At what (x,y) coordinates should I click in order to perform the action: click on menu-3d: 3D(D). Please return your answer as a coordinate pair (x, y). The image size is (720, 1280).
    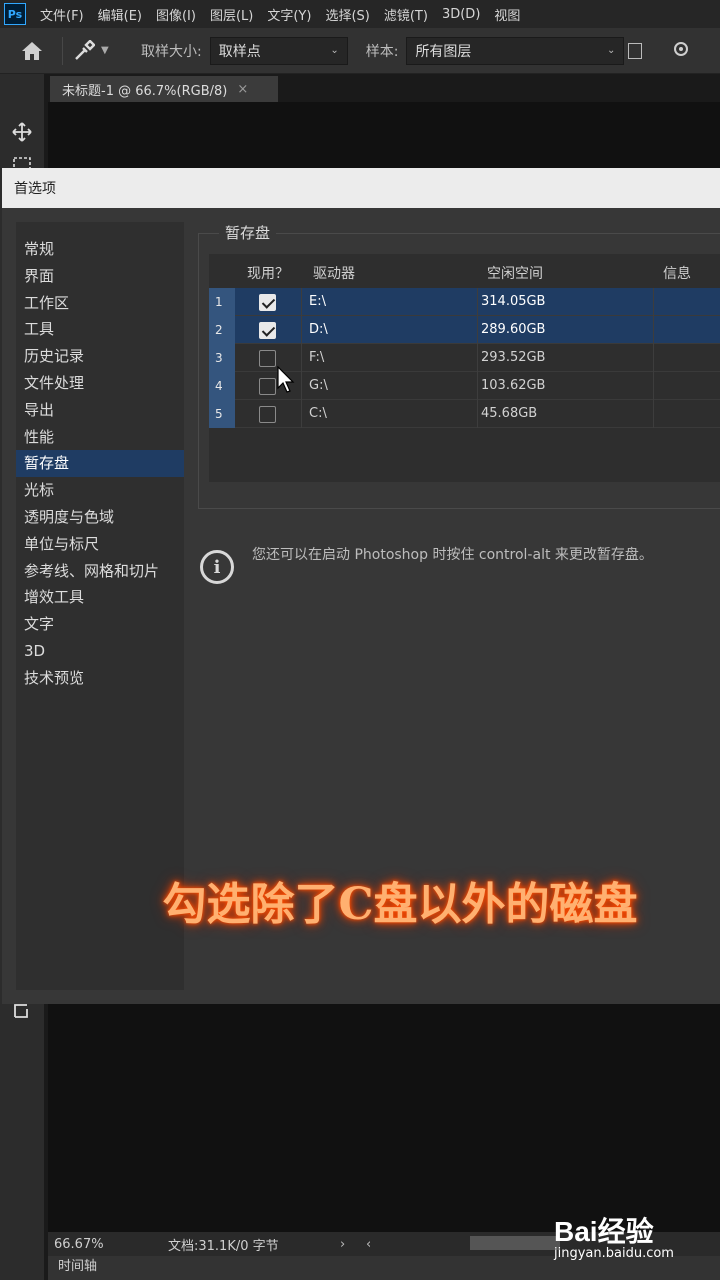
    Looking at the image, I should click on (461, 14).